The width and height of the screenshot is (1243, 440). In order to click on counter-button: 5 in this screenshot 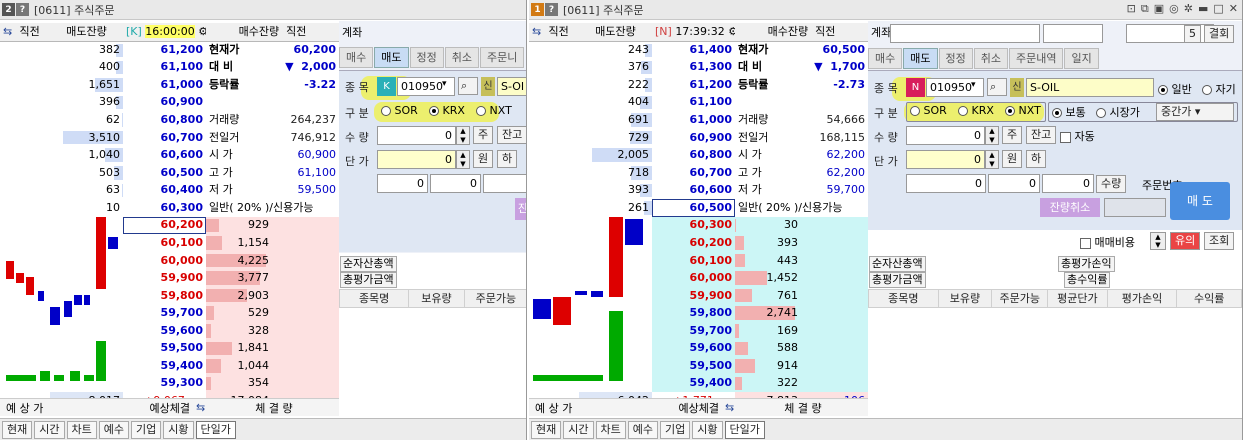, I will do `click(1192, 34)`.